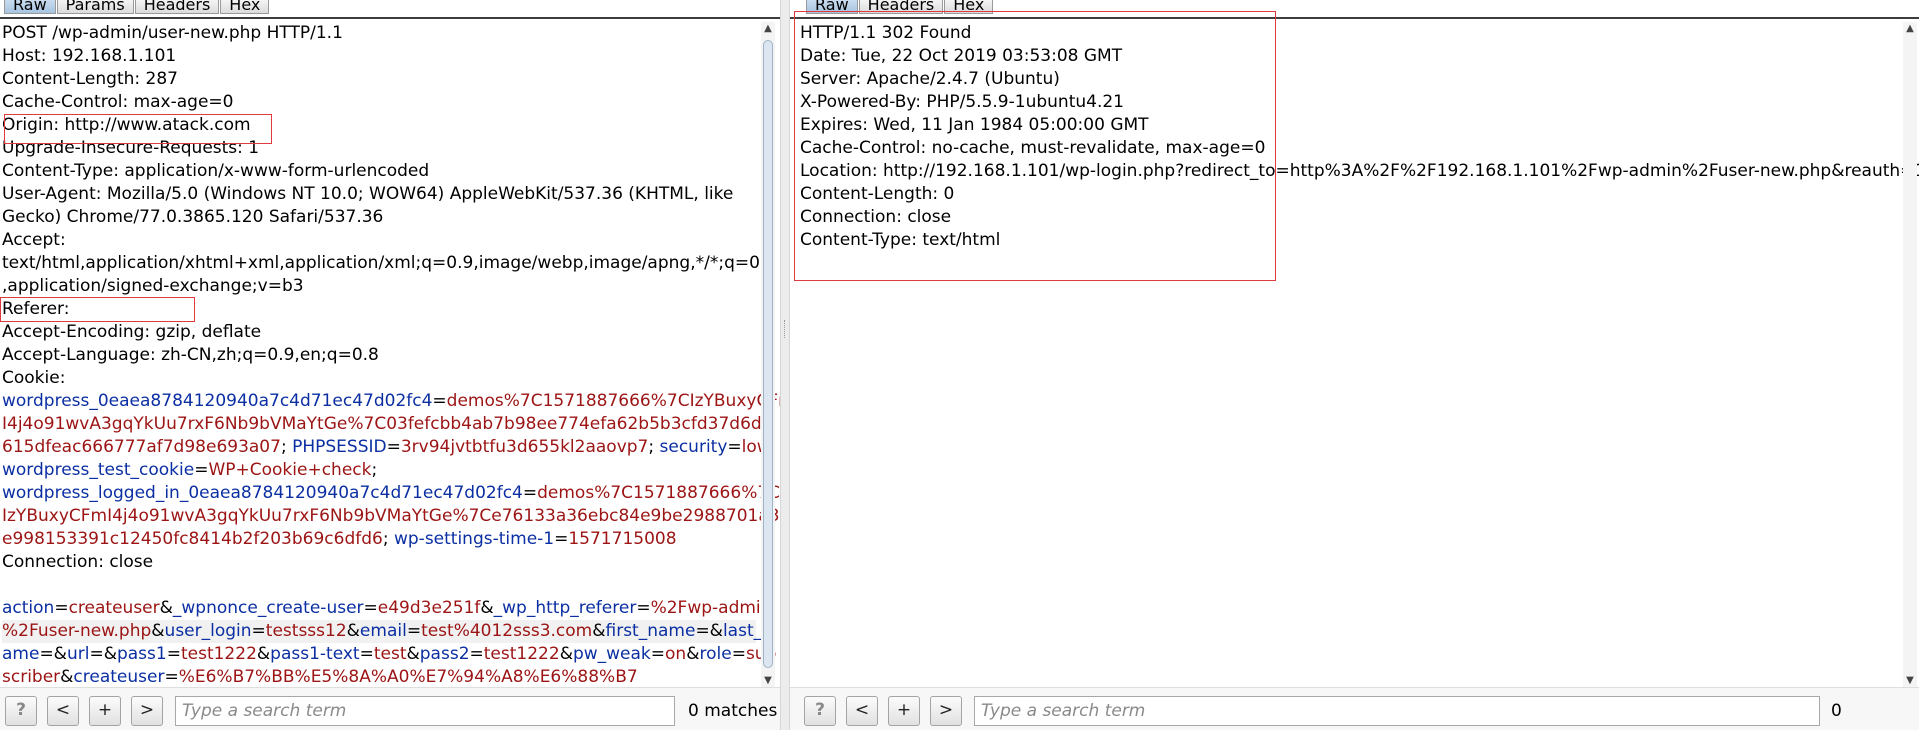 The width and height of the screenshot is (1919, 730). What do you see at coordinates (715, 654) in the screenshot?
I see `param-key: role` at bounding box center [715, 654].